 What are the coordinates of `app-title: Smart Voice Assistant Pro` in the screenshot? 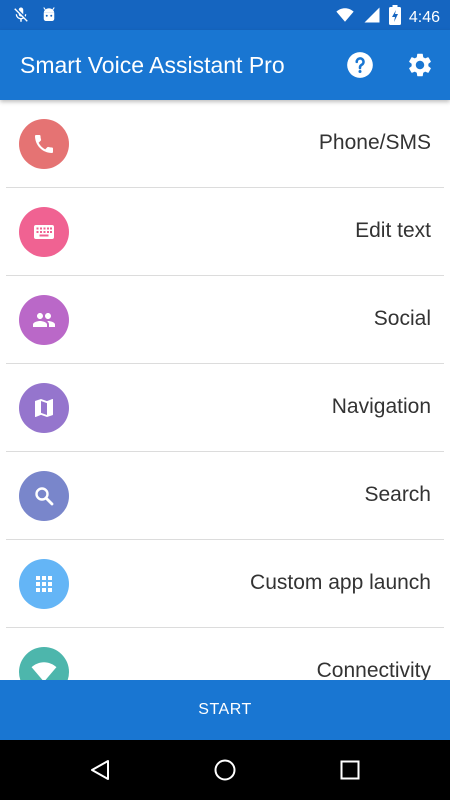 It's located at (152, 65).